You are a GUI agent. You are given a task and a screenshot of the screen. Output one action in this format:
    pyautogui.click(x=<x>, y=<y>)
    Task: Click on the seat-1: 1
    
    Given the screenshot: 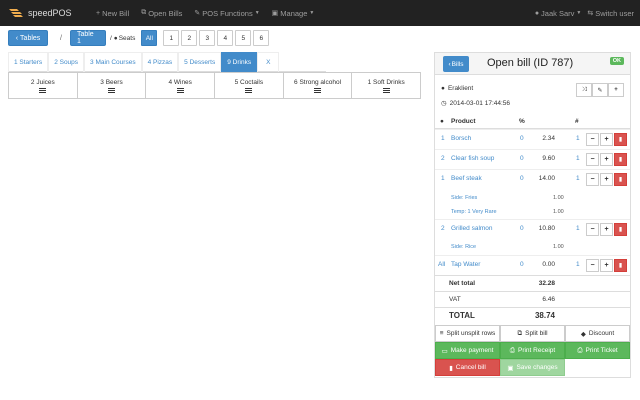 What is the action you would take?
    pyautogui.click(x=171, y=38)
    